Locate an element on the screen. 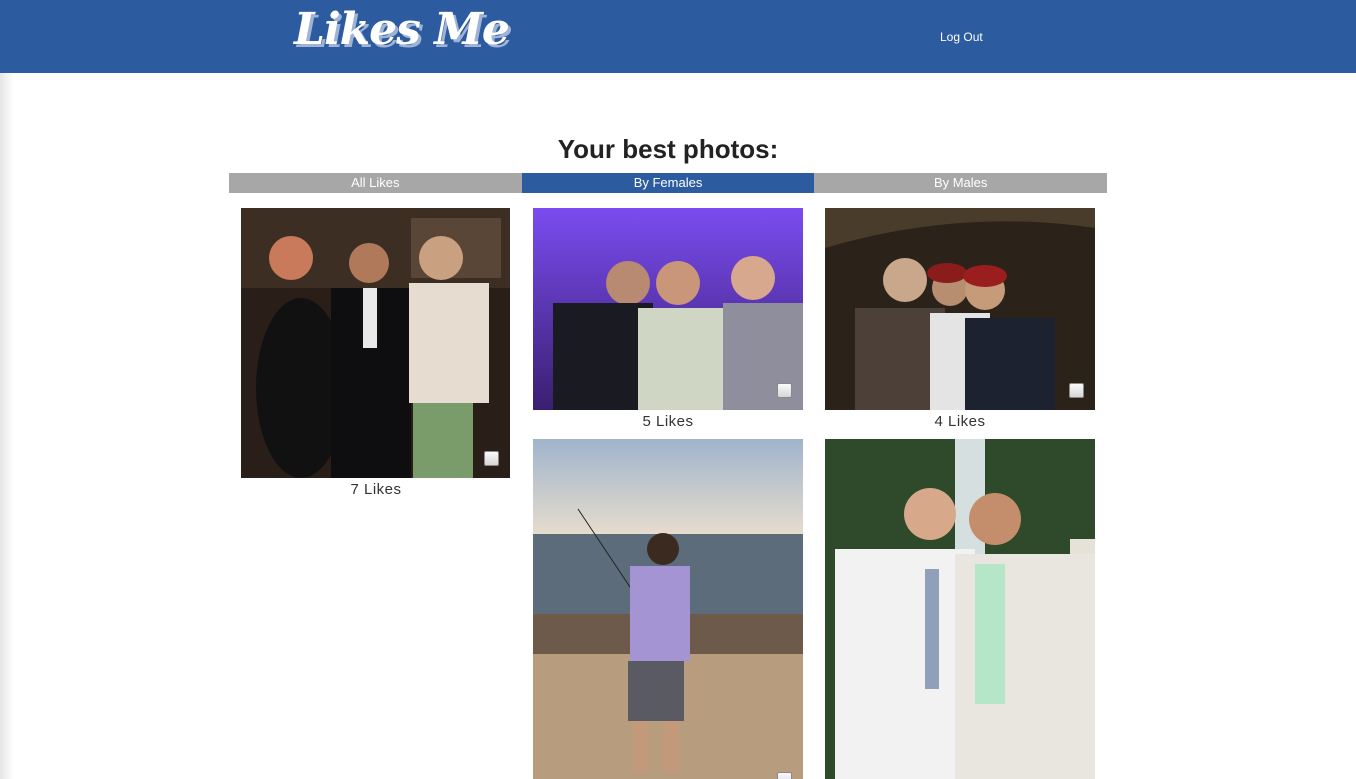  page-left-shadow is located at coordinates (7, 426).